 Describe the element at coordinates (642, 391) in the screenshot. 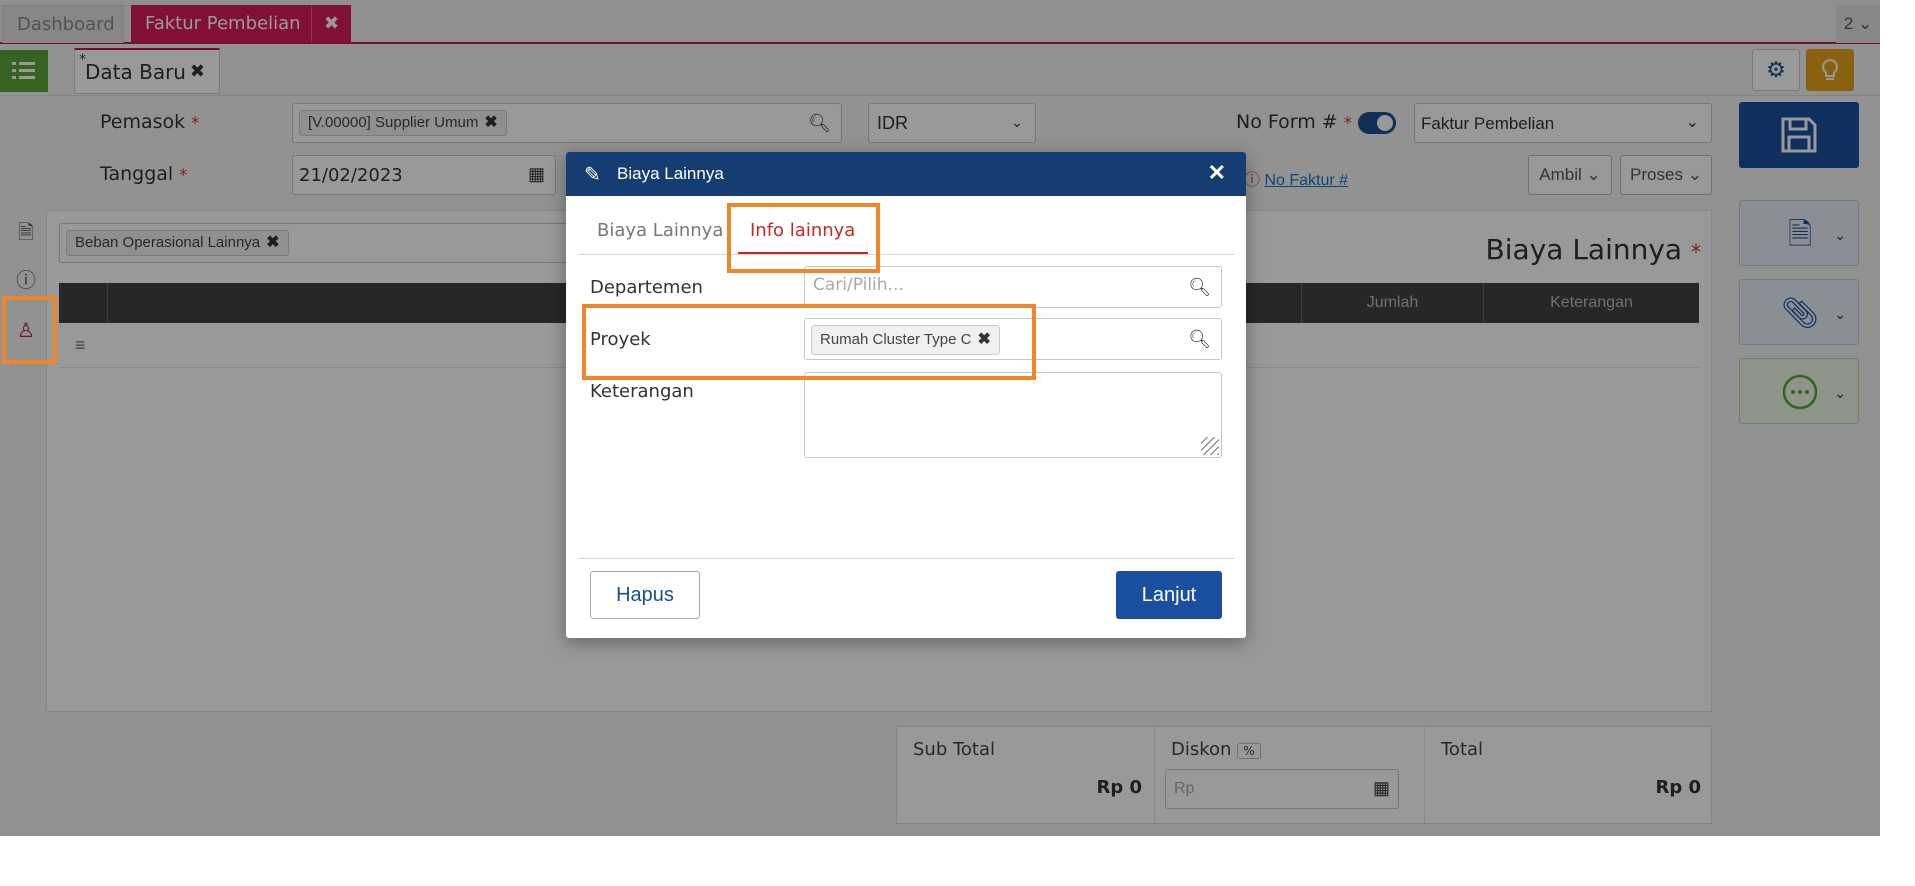

I see `keterangan-label: Keterangan` at that location.